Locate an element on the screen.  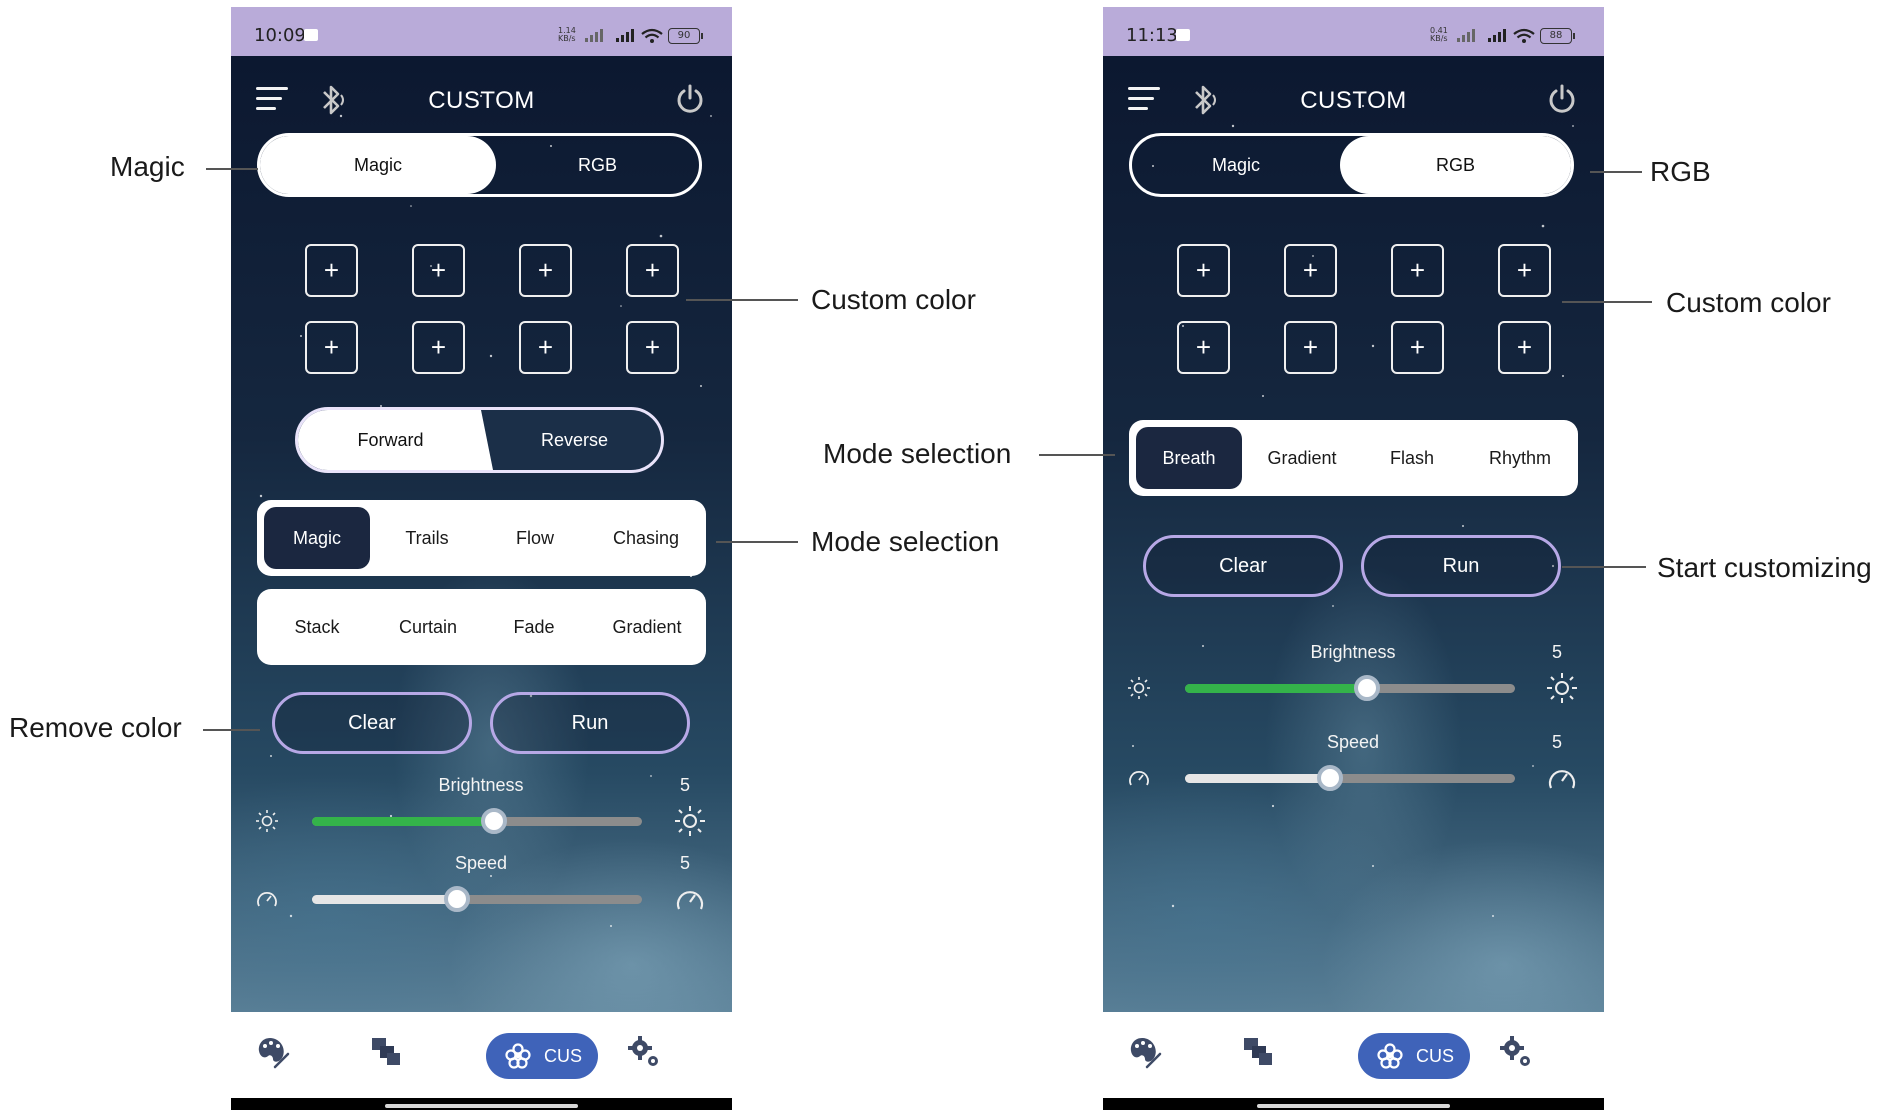
page-title: CUSTOM is located at coordinates (1353, 100).